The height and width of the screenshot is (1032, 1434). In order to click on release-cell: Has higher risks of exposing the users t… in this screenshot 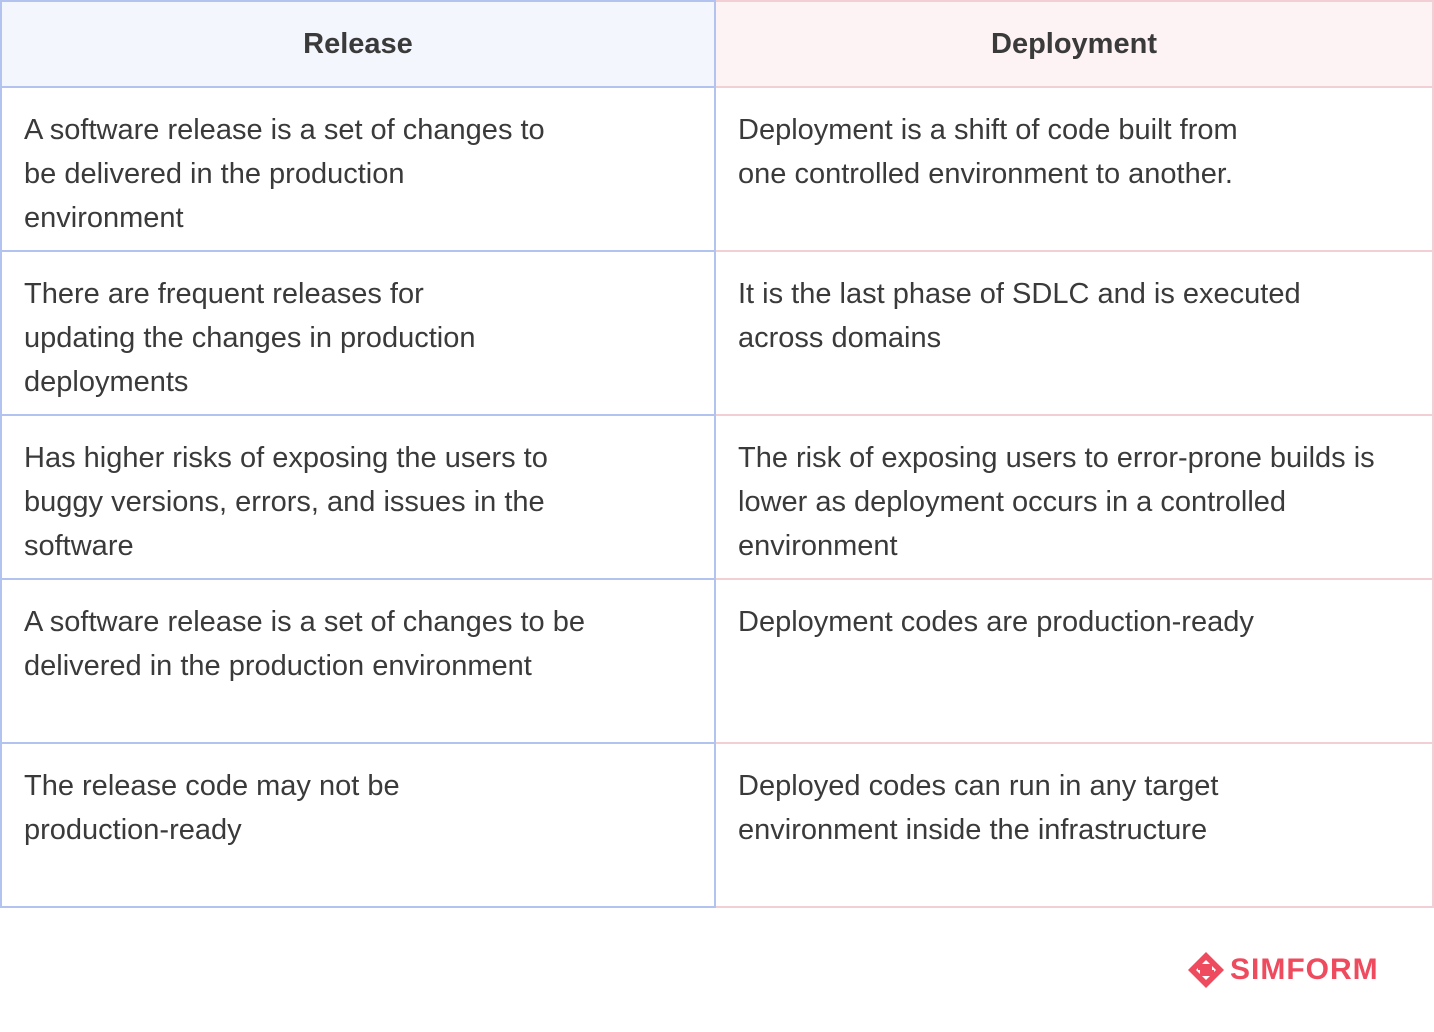, I will do `click(358, 498)`.